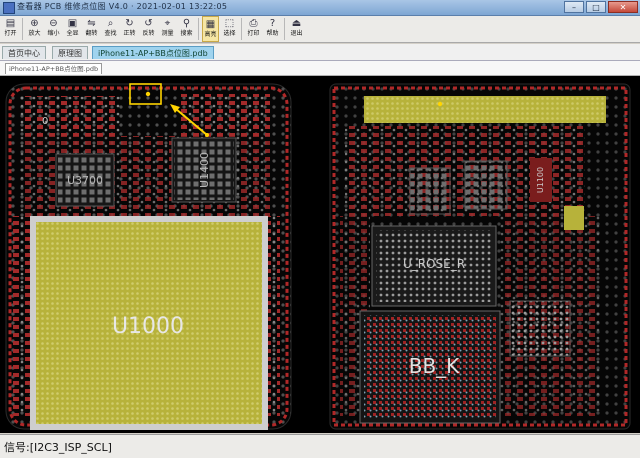 The height and width of the screenshot is (458, 640). I want to click on fit-icon: ▣, so click(72, 23).